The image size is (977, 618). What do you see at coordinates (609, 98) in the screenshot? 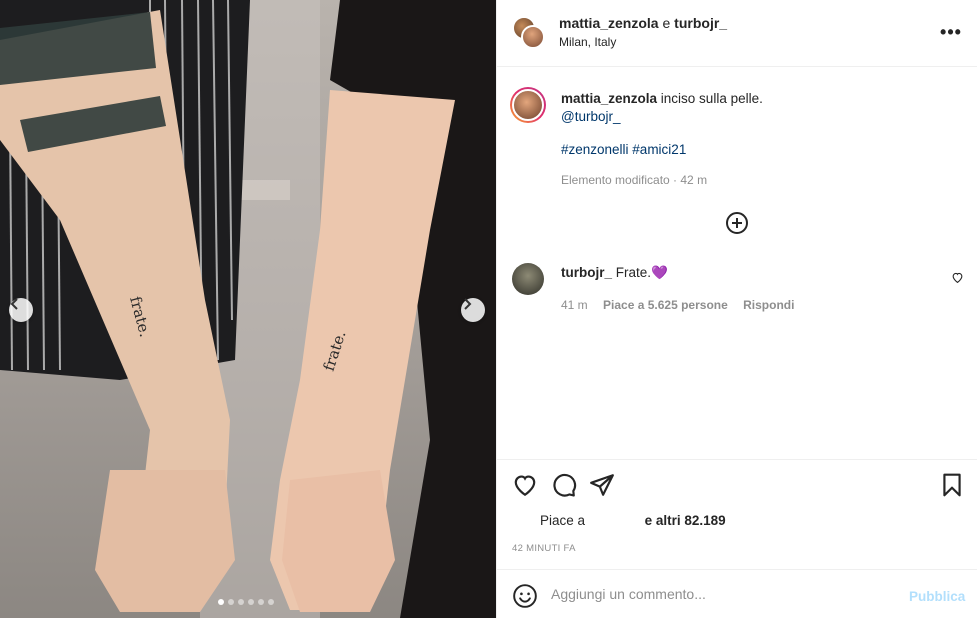
I see `caption-username: mattia_zenzola` at bounding box center [609, 98].